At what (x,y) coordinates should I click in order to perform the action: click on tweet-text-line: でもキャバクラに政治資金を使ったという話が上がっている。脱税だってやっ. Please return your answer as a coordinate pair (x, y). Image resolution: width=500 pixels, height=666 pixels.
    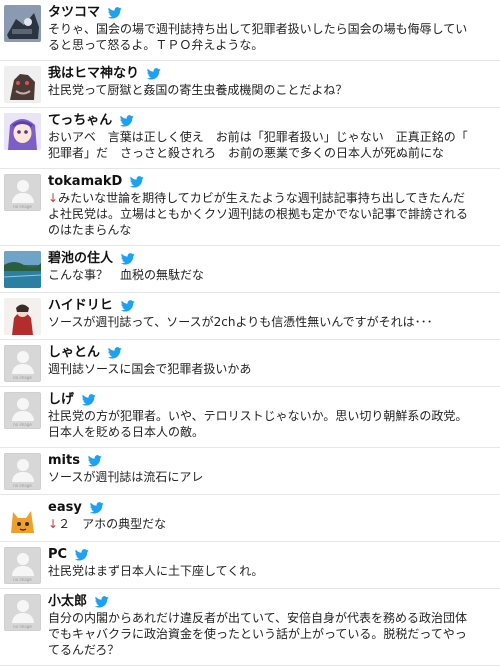
    Looking at the image, I should click on (271, 634).